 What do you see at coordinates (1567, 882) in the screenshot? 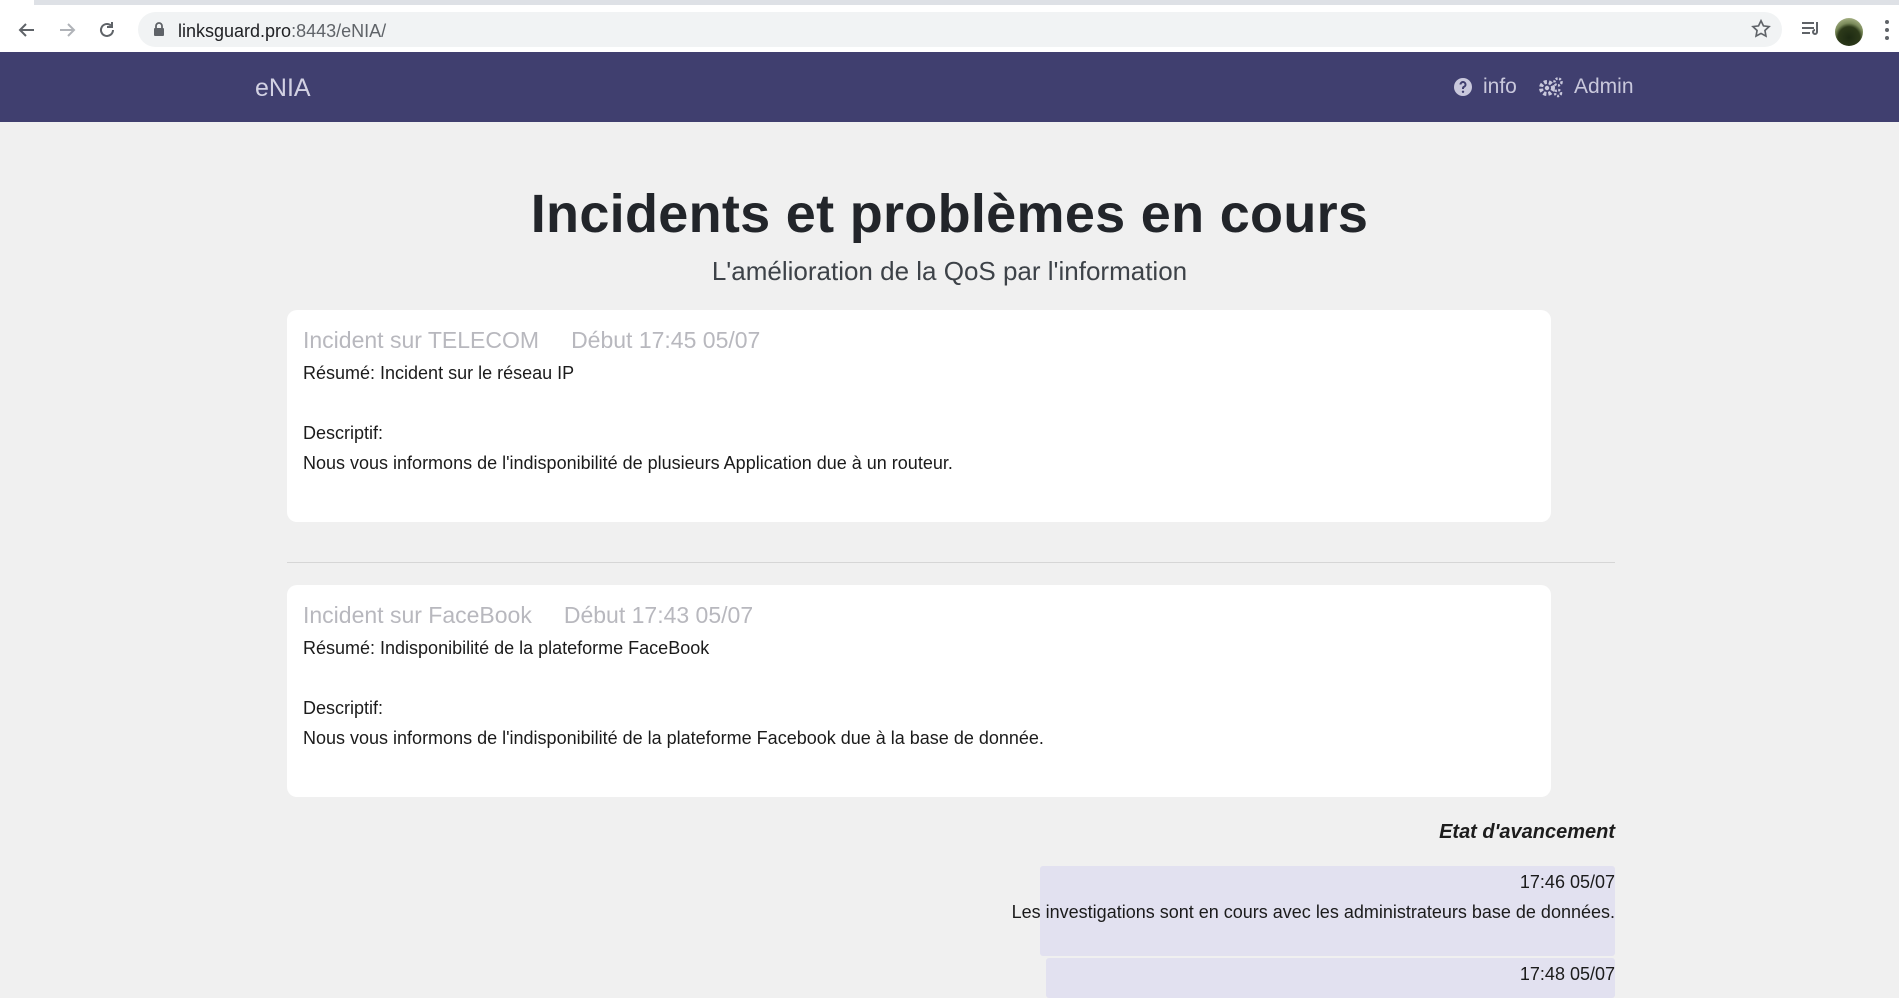
I see `update-time: 17:46 05/07` at bounding box center [1567, 882].